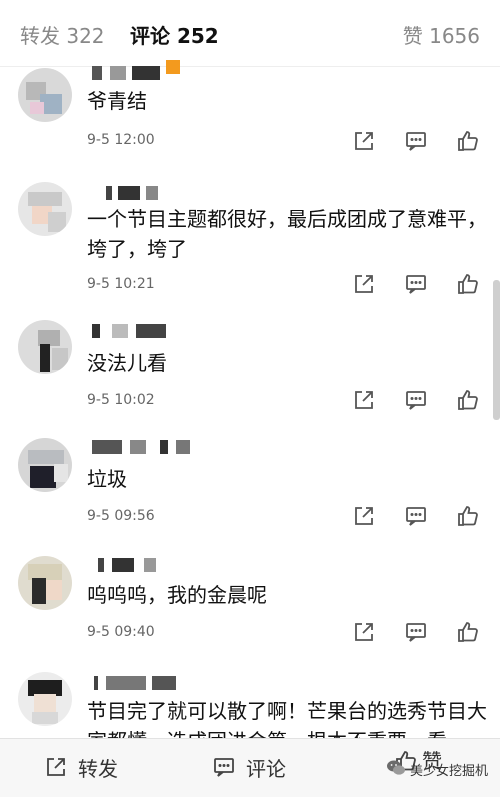 This screenshot has height=797, width=500. I want to click on wechat-icon, so click(395, 767).